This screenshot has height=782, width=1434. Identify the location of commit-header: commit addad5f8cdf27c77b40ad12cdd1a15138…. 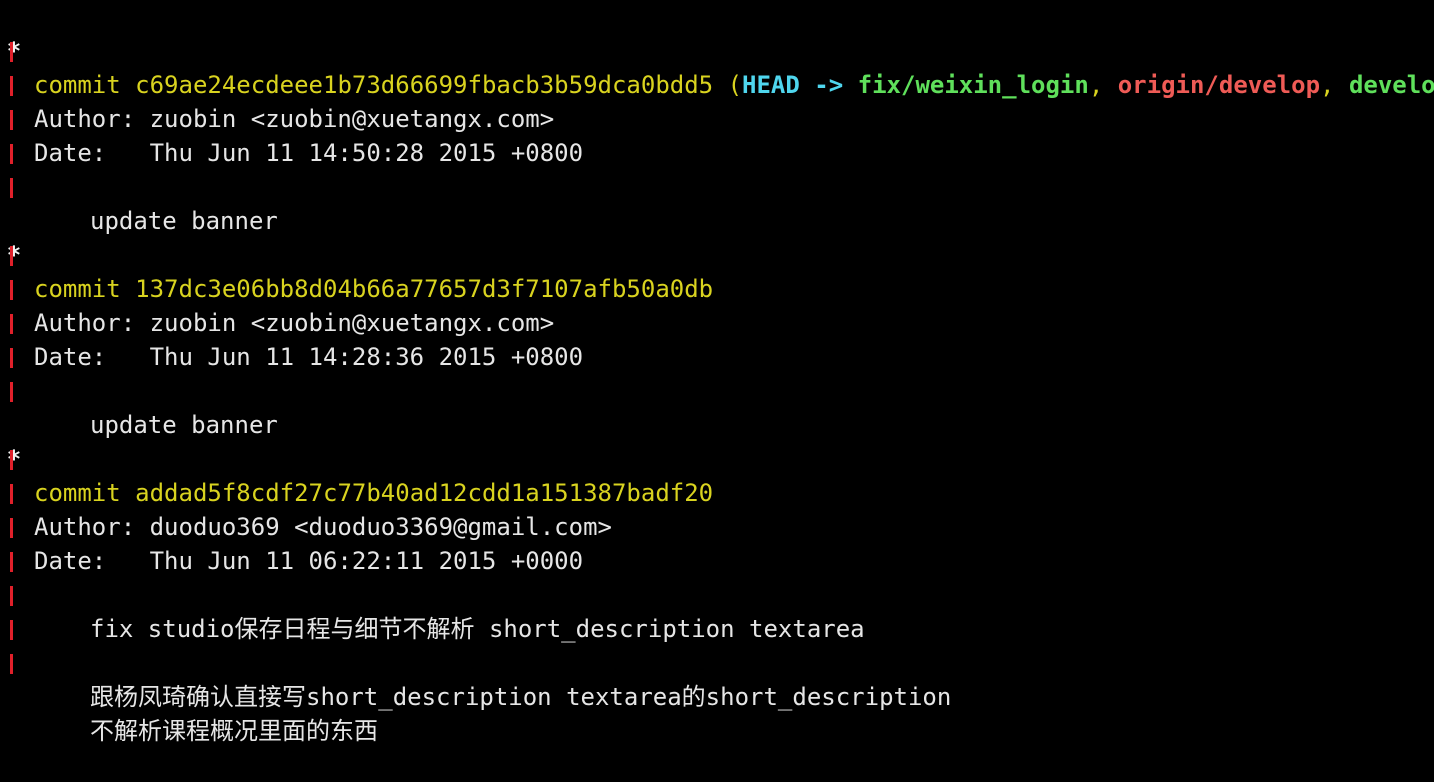
(373, 493).